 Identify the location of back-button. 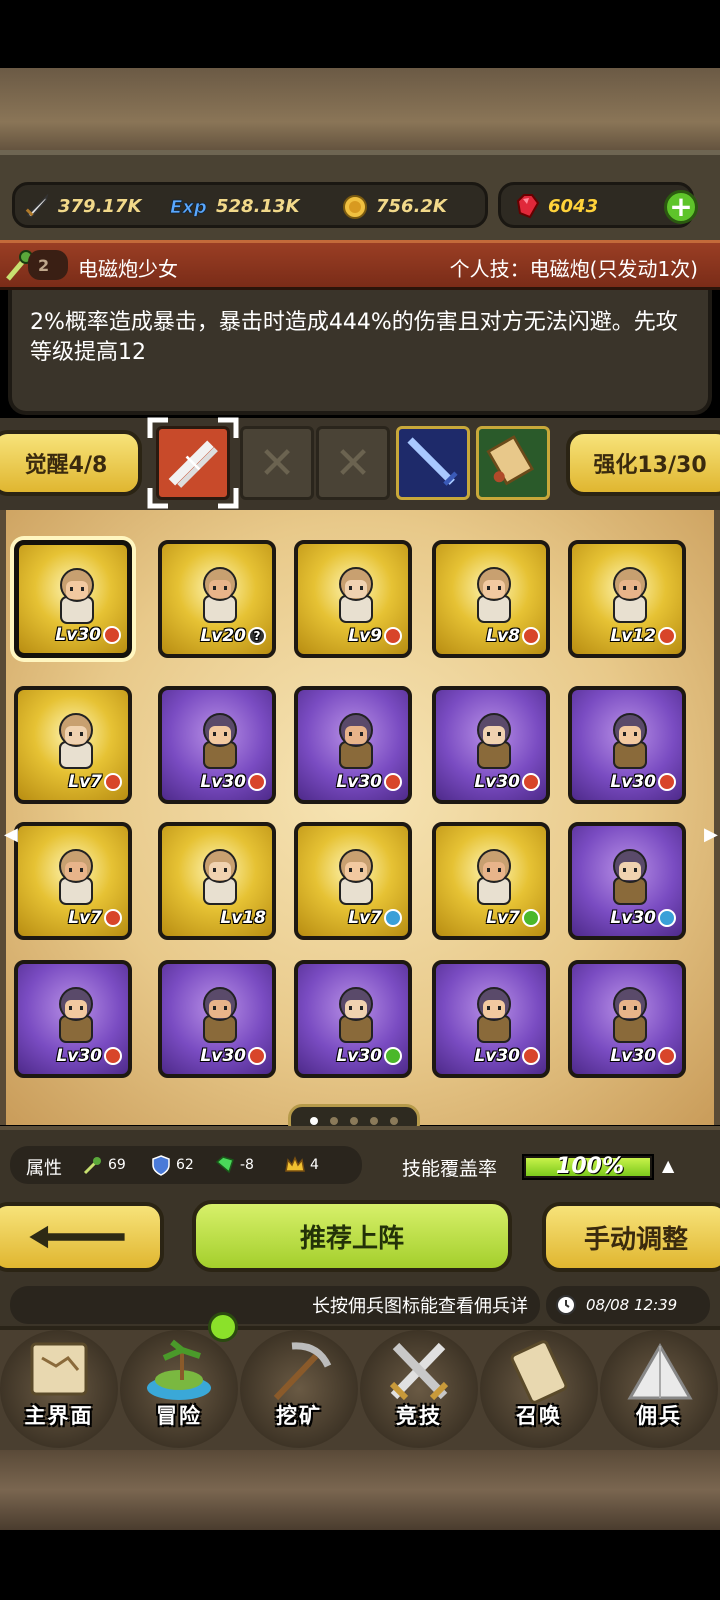
(82, 1237).